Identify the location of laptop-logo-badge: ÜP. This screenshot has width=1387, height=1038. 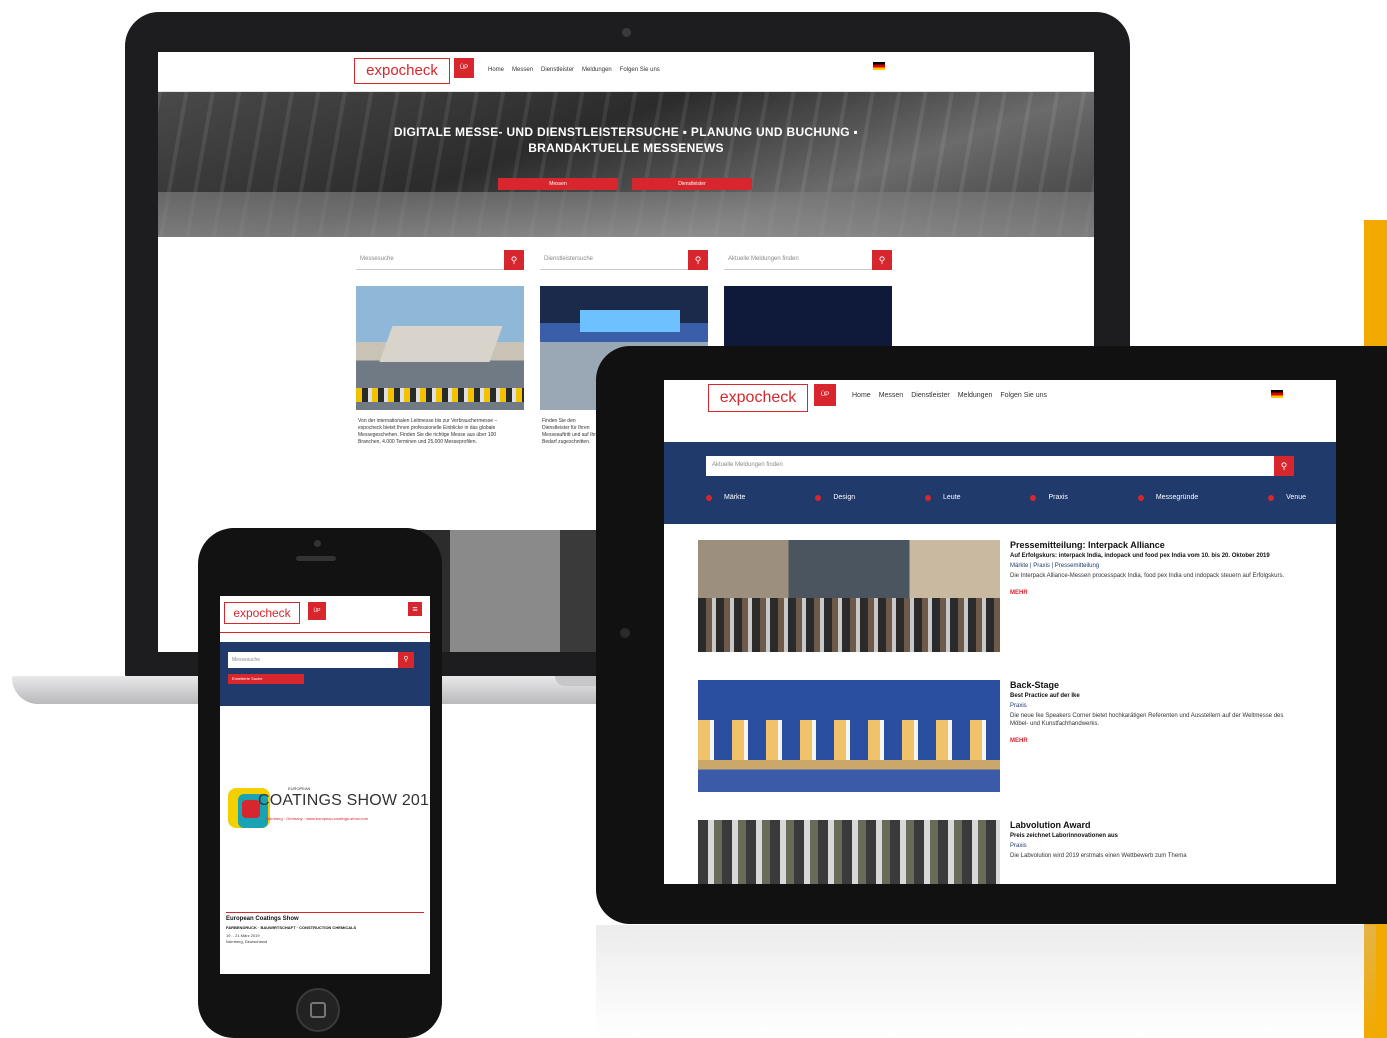
(464, 68).